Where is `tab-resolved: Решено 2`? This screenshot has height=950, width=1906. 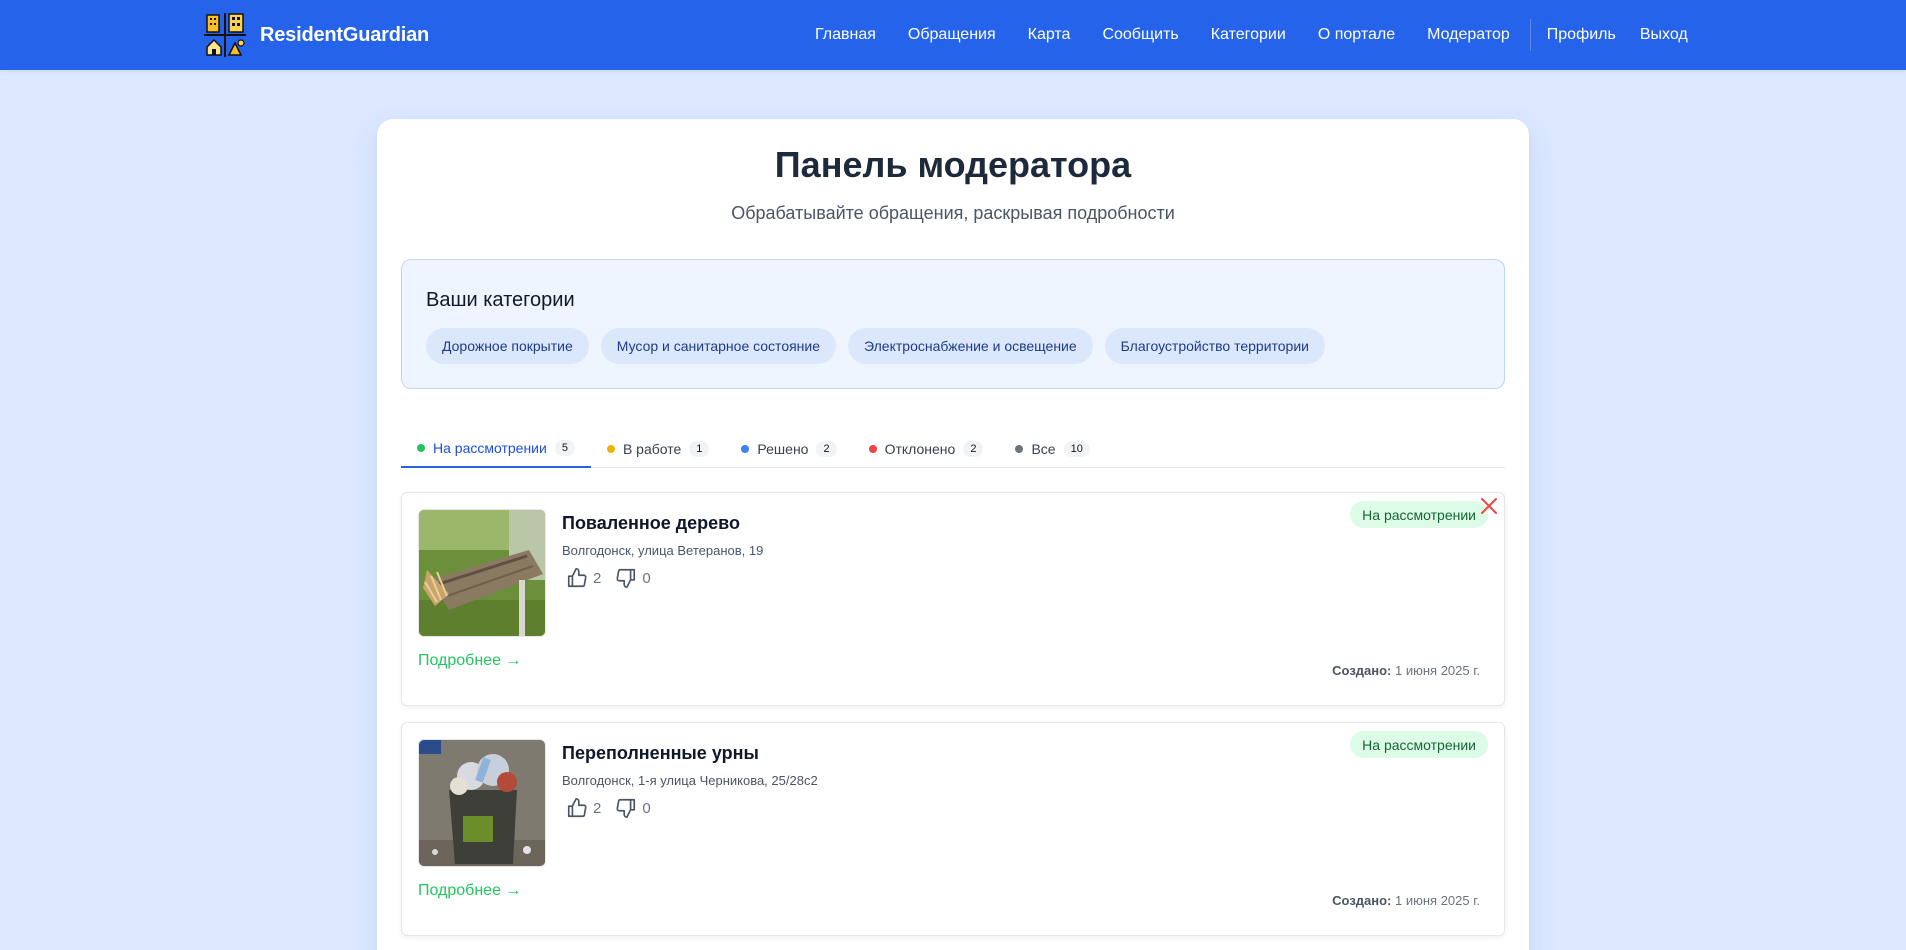 tab-resolved: Решено 2 is located at coordinates (788, 449).